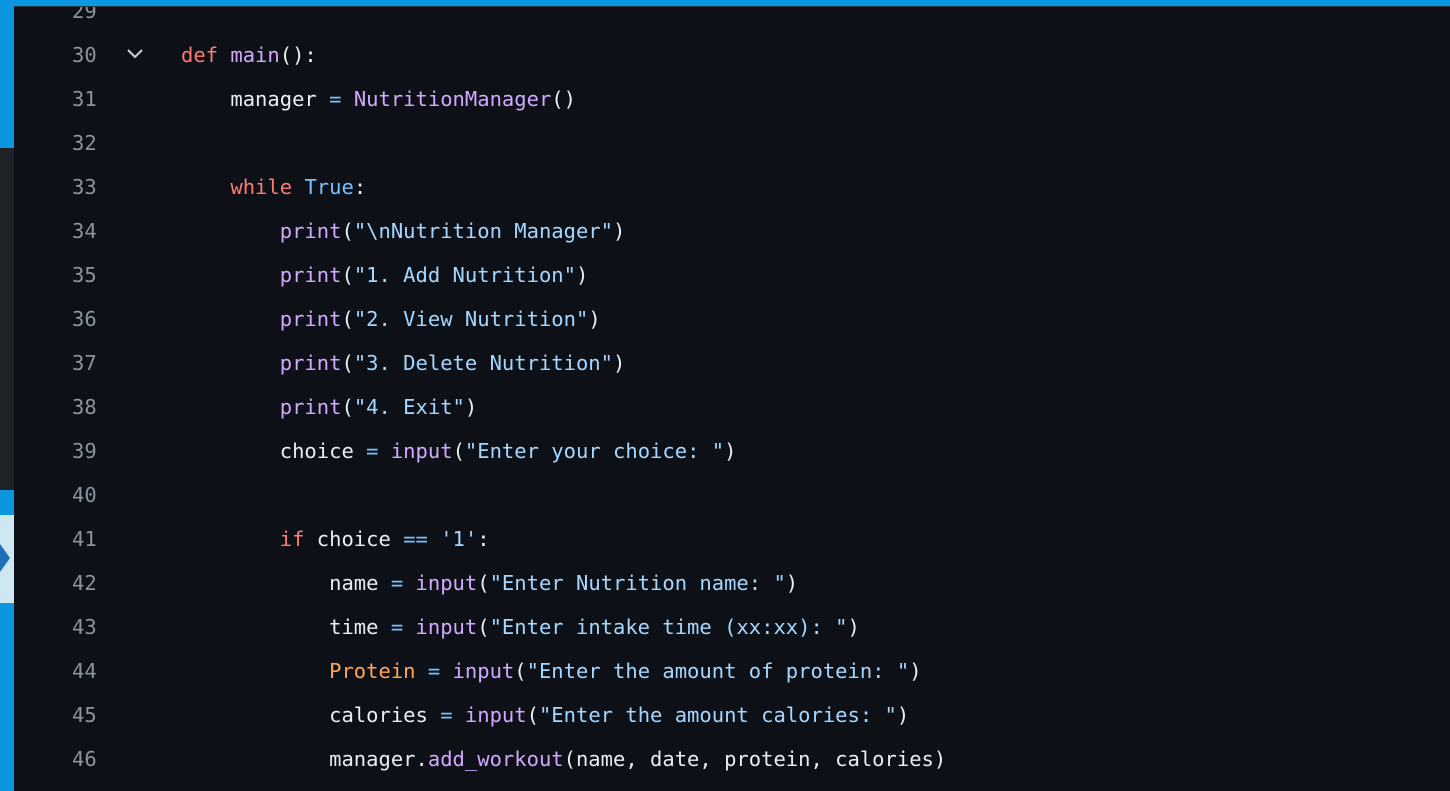  I want to click on code-token: "2. View Nutrition", so click(471, 319).